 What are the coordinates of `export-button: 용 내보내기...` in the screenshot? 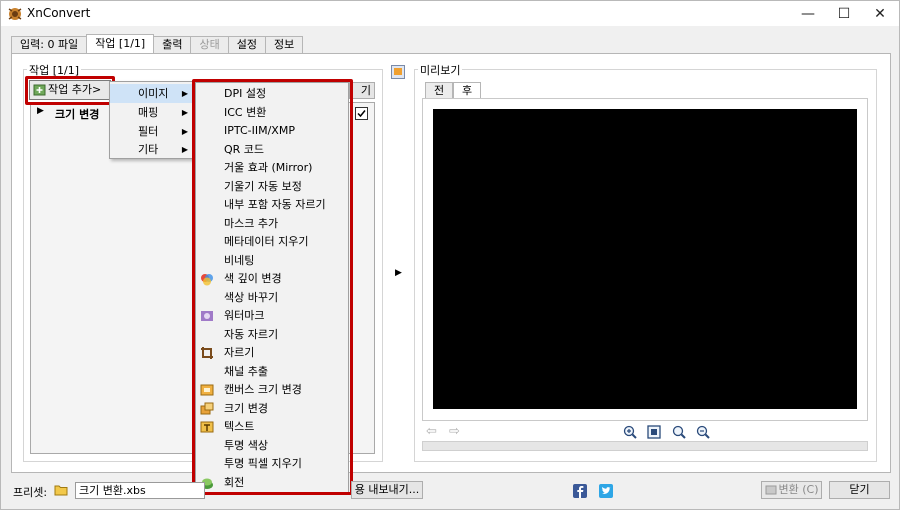 It's located at (387, 490).